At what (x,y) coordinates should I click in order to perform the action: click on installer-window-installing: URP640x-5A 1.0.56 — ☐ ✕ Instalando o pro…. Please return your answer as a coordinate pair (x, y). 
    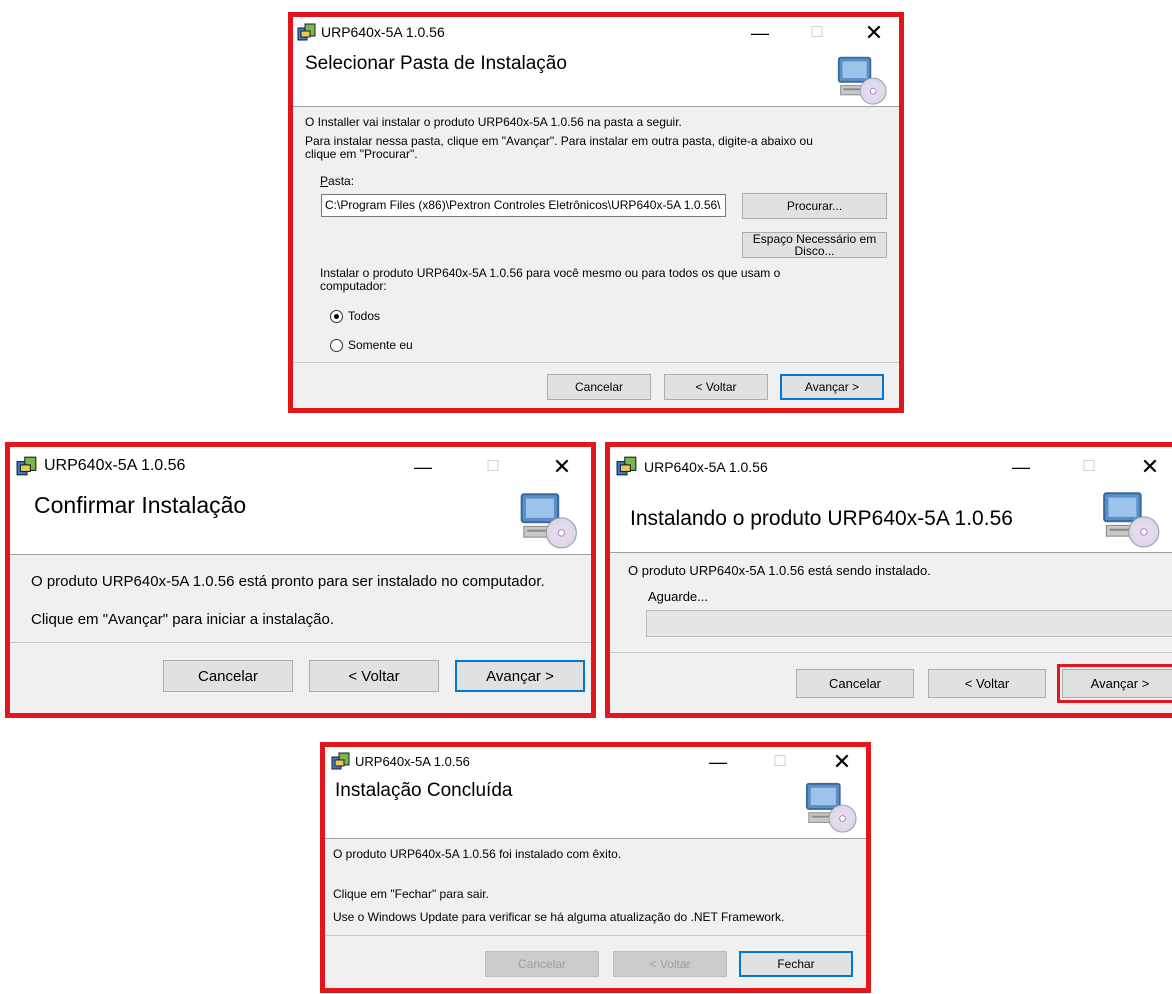
    Looking at the image, I should click on (888, 580).